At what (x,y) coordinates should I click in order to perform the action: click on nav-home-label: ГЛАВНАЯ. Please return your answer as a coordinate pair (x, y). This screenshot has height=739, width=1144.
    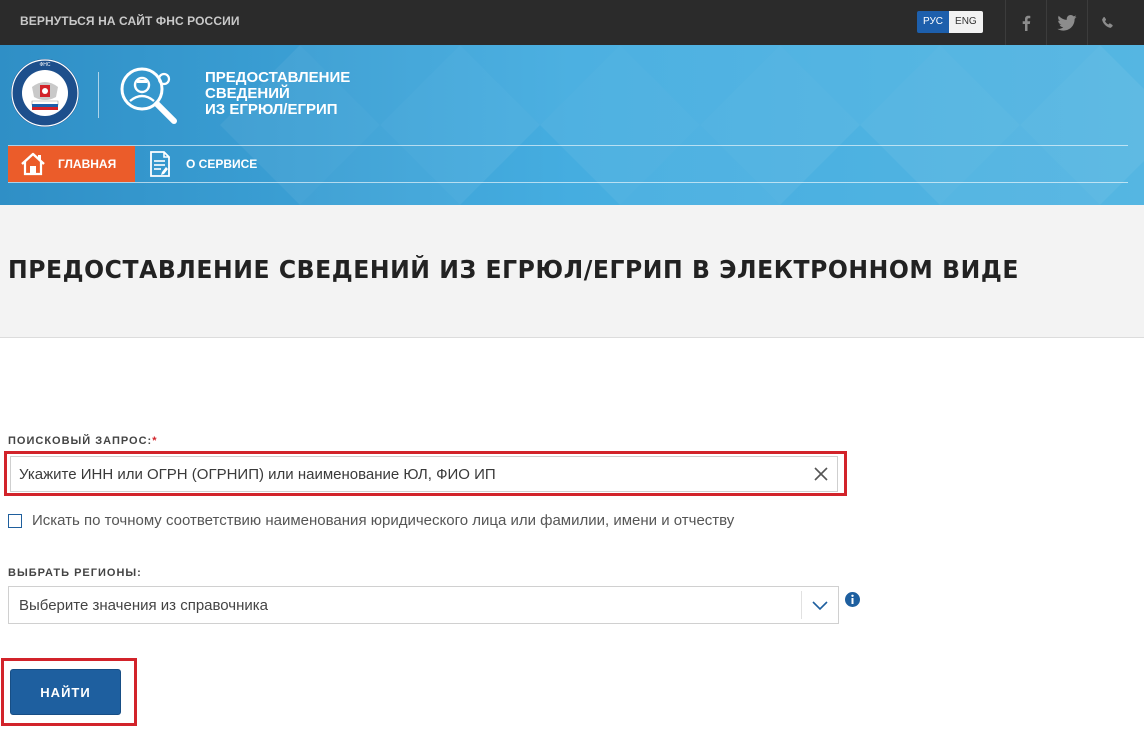
    Looking at the image, I should click on (87, 164).